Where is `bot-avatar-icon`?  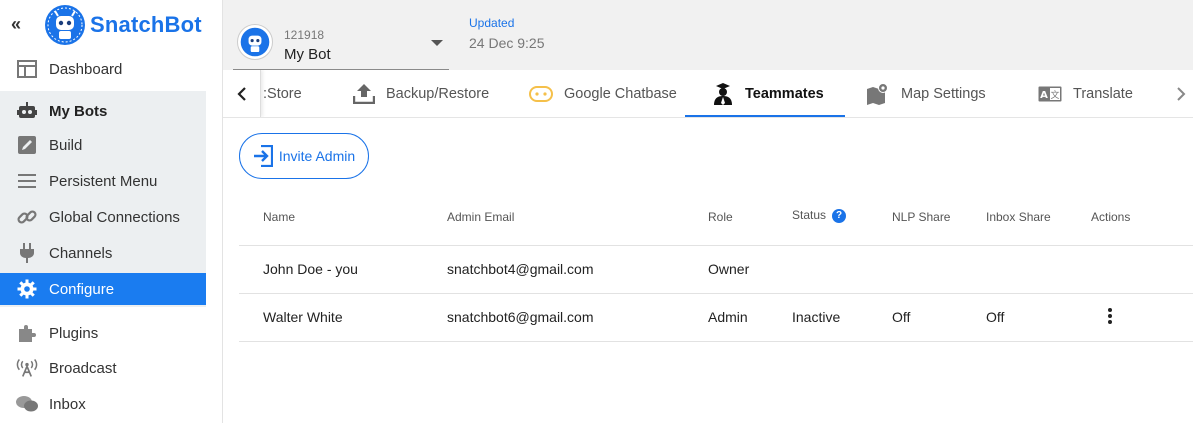 bot-avatar-icon is located at coordinates (255, 42).